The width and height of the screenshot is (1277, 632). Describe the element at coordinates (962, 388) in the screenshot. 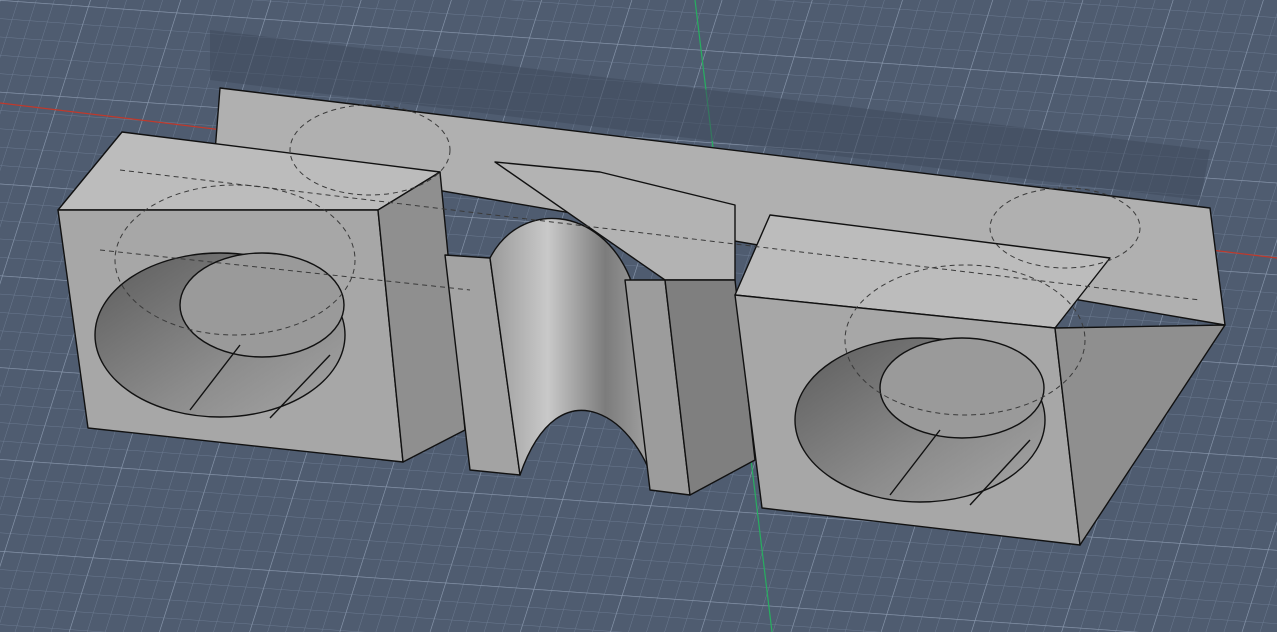

I see `right-slot-inner` at that location.